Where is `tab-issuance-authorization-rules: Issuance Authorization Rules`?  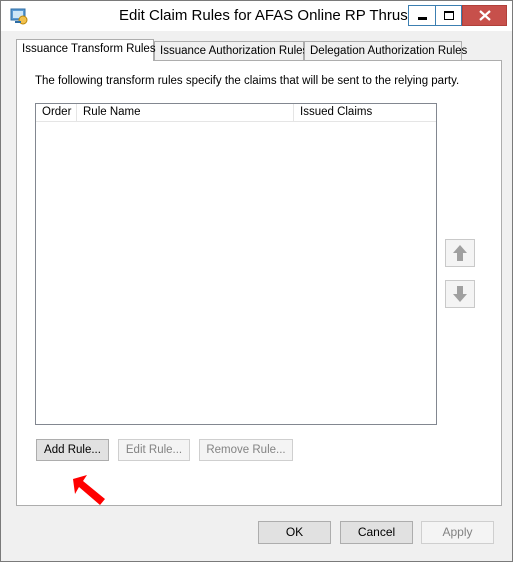 tab-issuance-authorization-rules: Issuance Authorization Rules is located at coordinates (231, 50).